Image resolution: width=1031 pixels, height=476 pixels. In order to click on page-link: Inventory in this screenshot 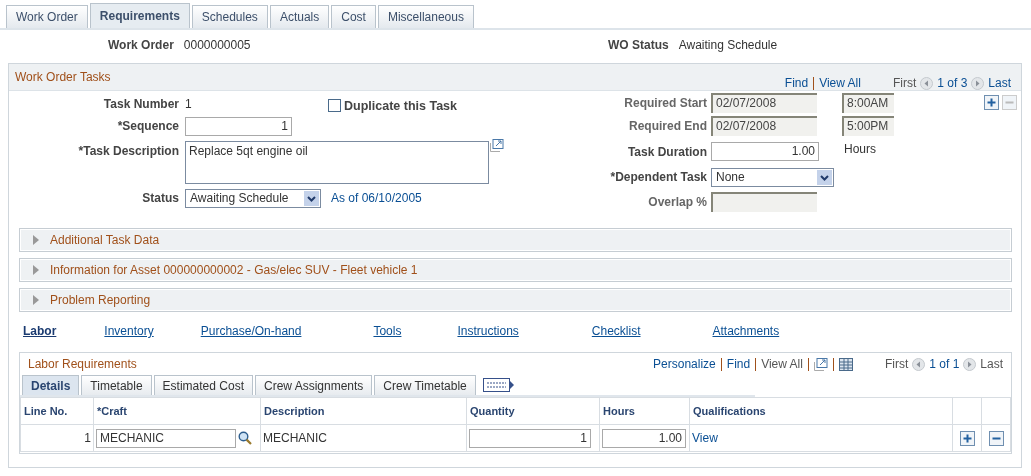, I will do `click(129, 332)`.